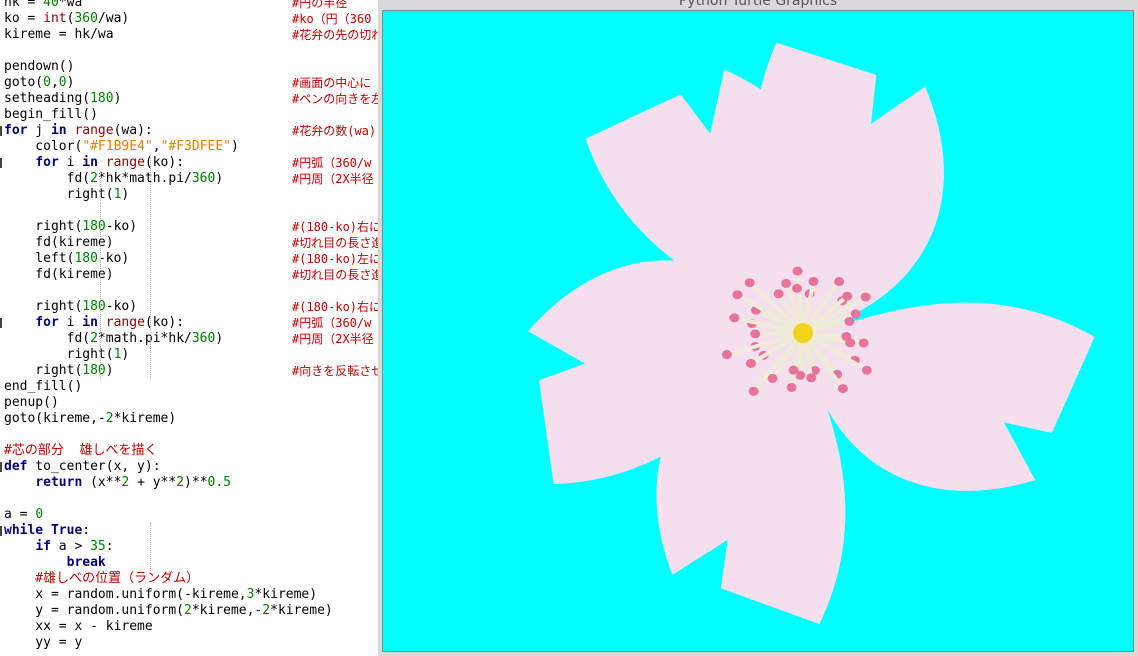 The height and width of the screenshot is (656, 1138). What do you see at coordinates (189, 531) in the screenshot?
I see `code-line: while True:` at bounding box center [189, 531].